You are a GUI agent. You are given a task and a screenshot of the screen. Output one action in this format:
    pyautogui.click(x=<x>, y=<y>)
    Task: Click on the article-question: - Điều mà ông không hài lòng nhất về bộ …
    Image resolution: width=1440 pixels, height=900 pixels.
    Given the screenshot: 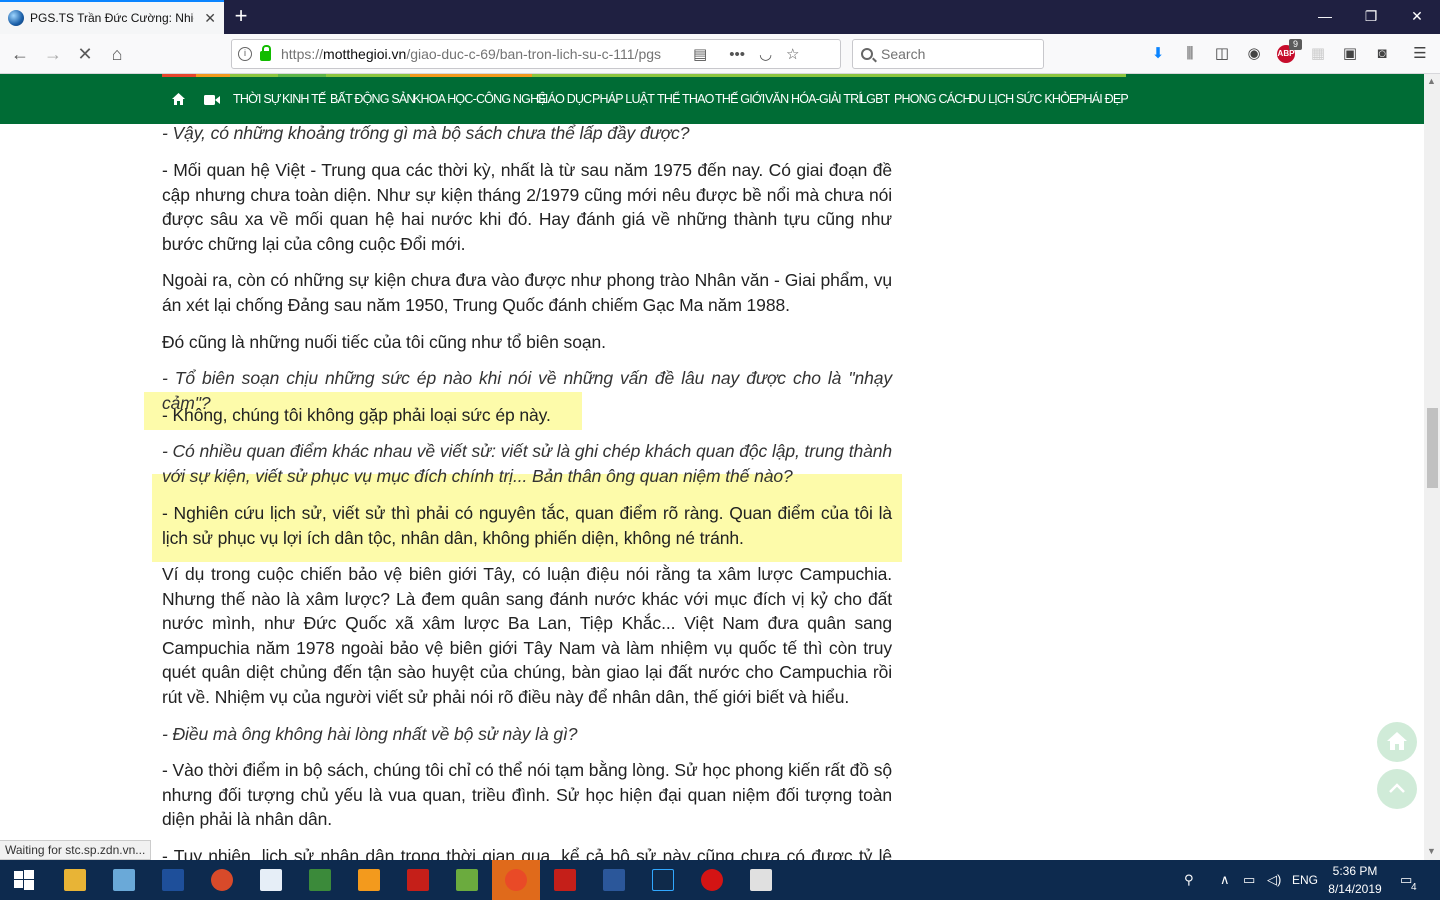 What is the action you would take?
    pyautogui.click(x=370, y=734)
    